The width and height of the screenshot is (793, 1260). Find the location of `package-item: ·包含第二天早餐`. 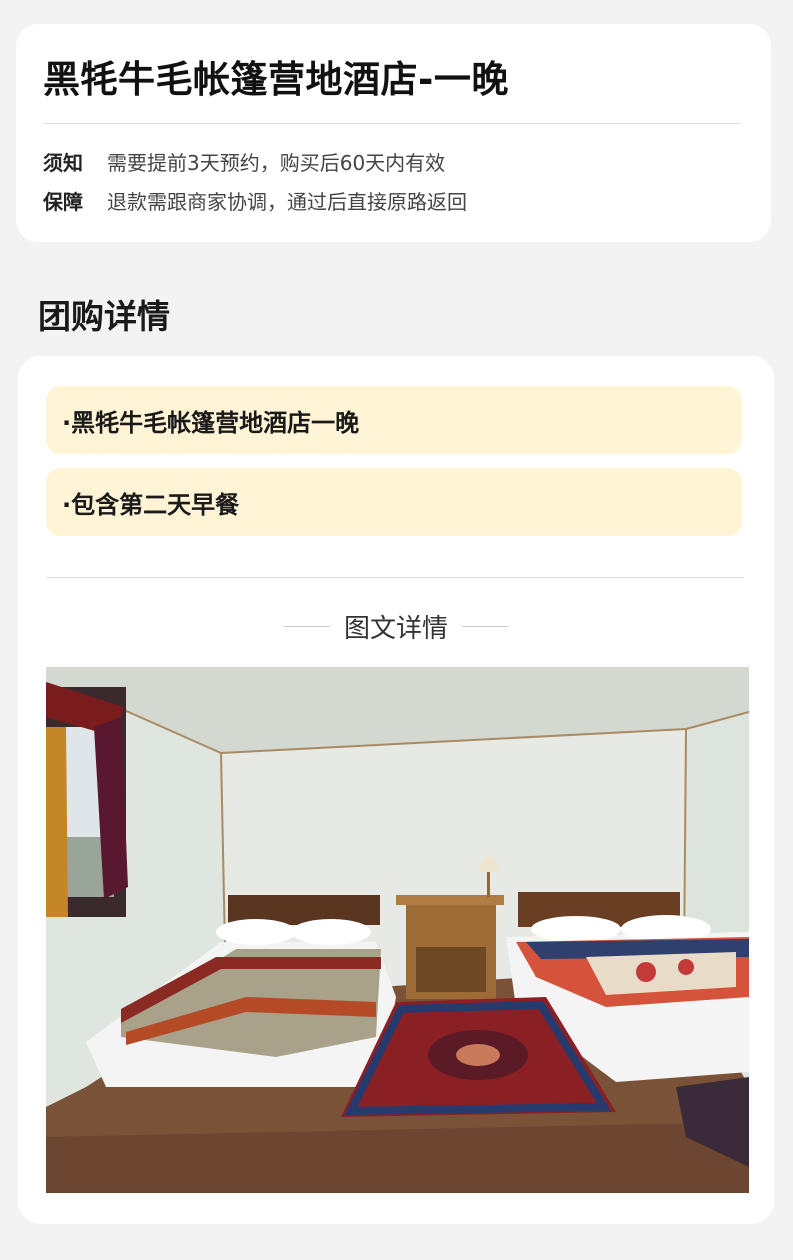

package-item: ·包含第二天早餐 is located at coordinates (394, 502).